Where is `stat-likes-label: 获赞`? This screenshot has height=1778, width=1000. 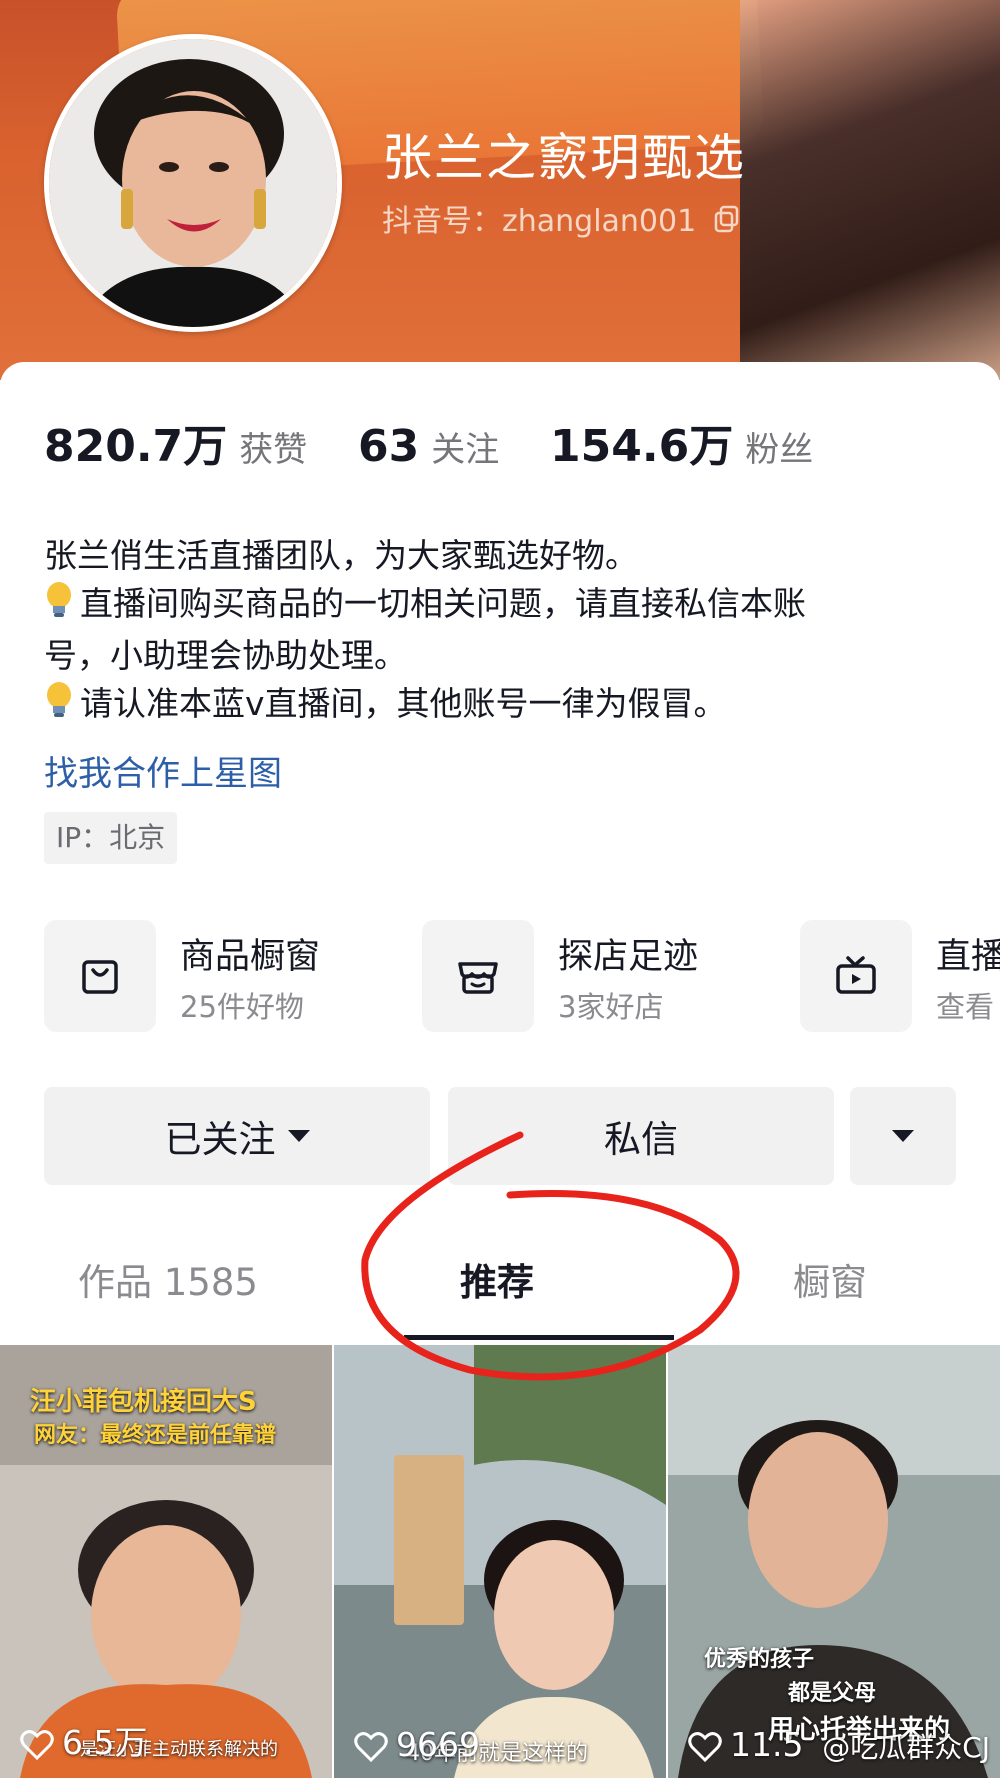 stat-likes-label: 获赞 is located at coordinates (273, 450).